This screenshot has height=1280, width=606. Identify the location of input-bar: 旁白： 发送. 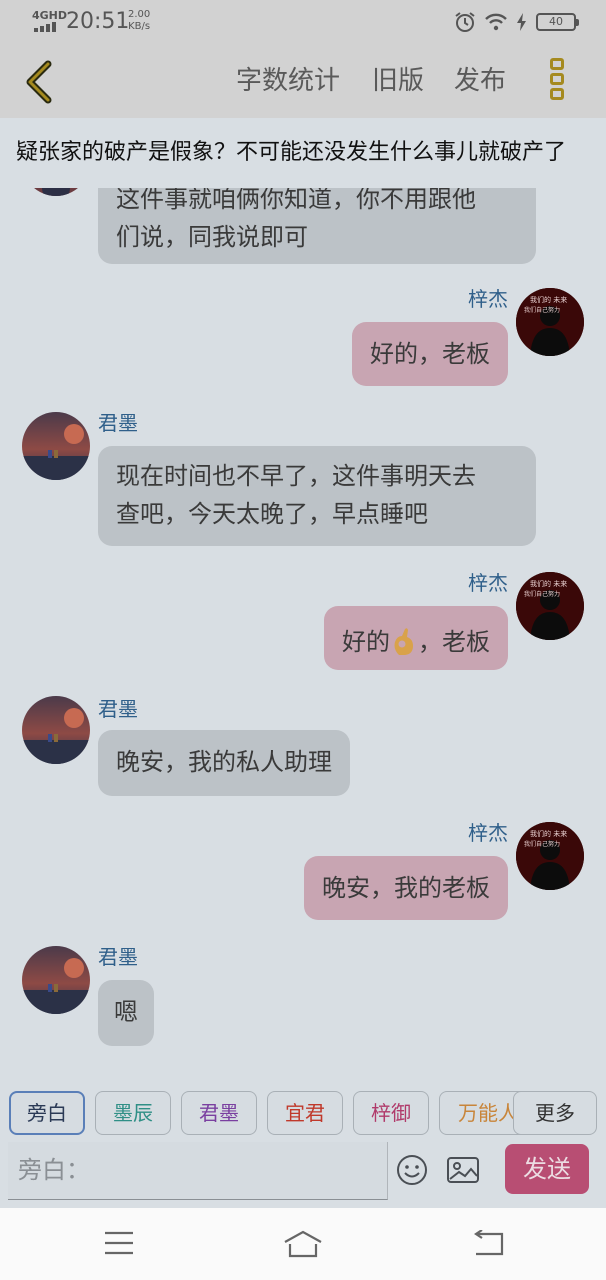
(303, 1175).